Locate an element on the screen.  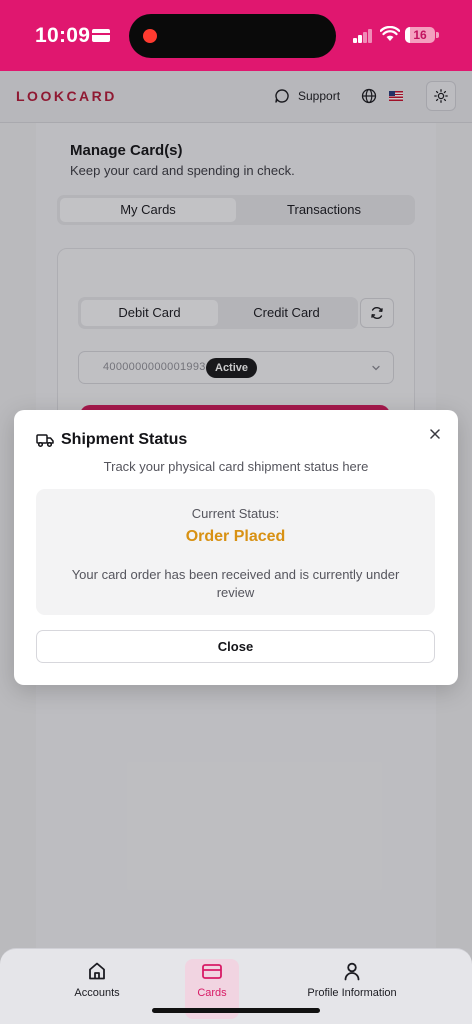
home-indicator is located at coordinates (236, 1010).